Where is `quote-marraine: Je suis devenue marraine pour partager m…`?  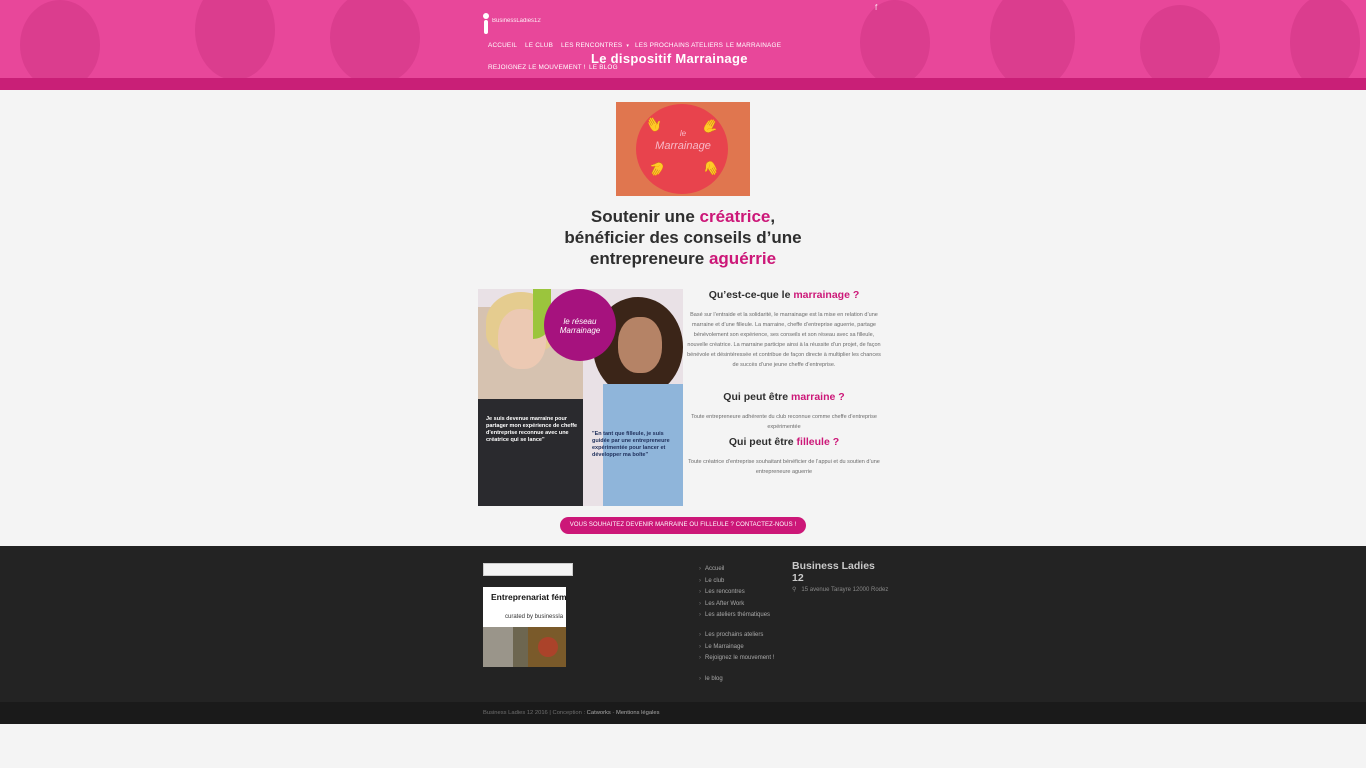 quote-marraine: Je suis devenue marraine pour partager m… is located at coordinates (532, 429).